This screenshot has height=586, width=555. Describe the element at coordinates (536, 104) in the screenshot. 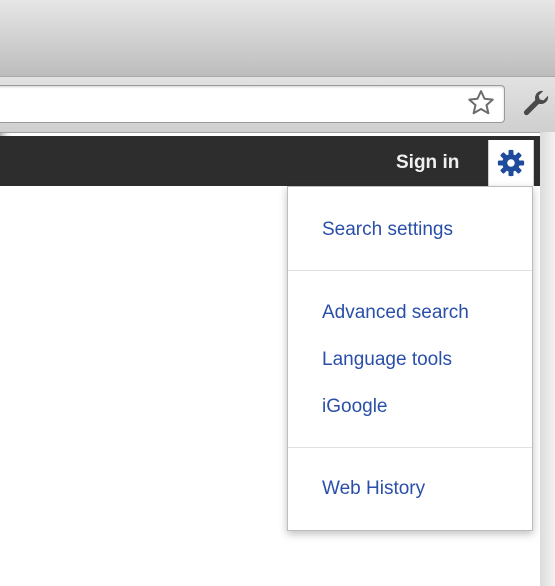

I see `wrench-icon` at that location.